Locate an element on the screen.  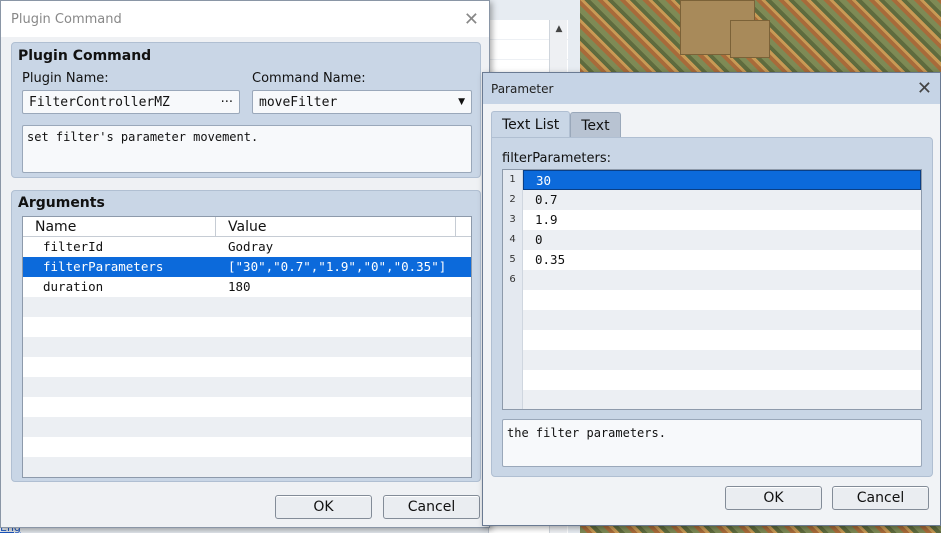
arg-value: Godray is located at coordinates (251, 246).